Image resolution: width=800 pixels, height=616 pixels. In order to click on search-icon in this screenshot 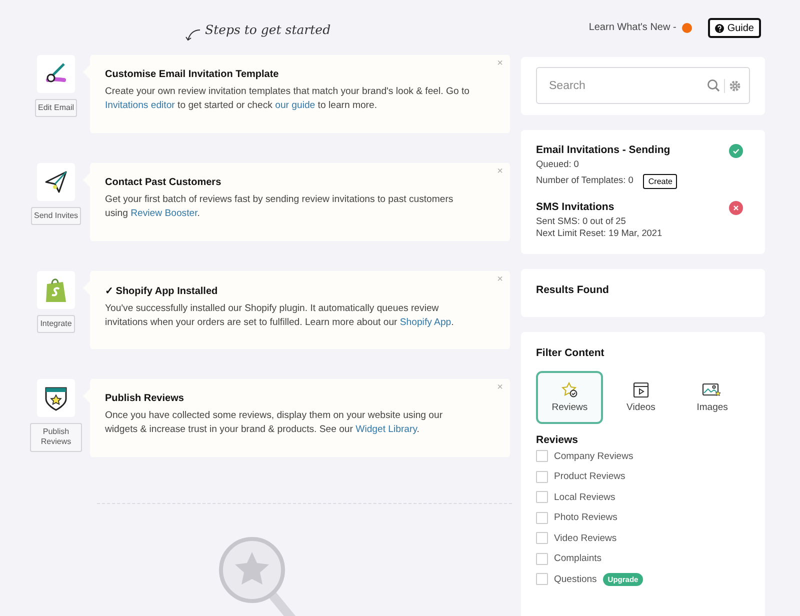, I will do `click(713, 85)`.